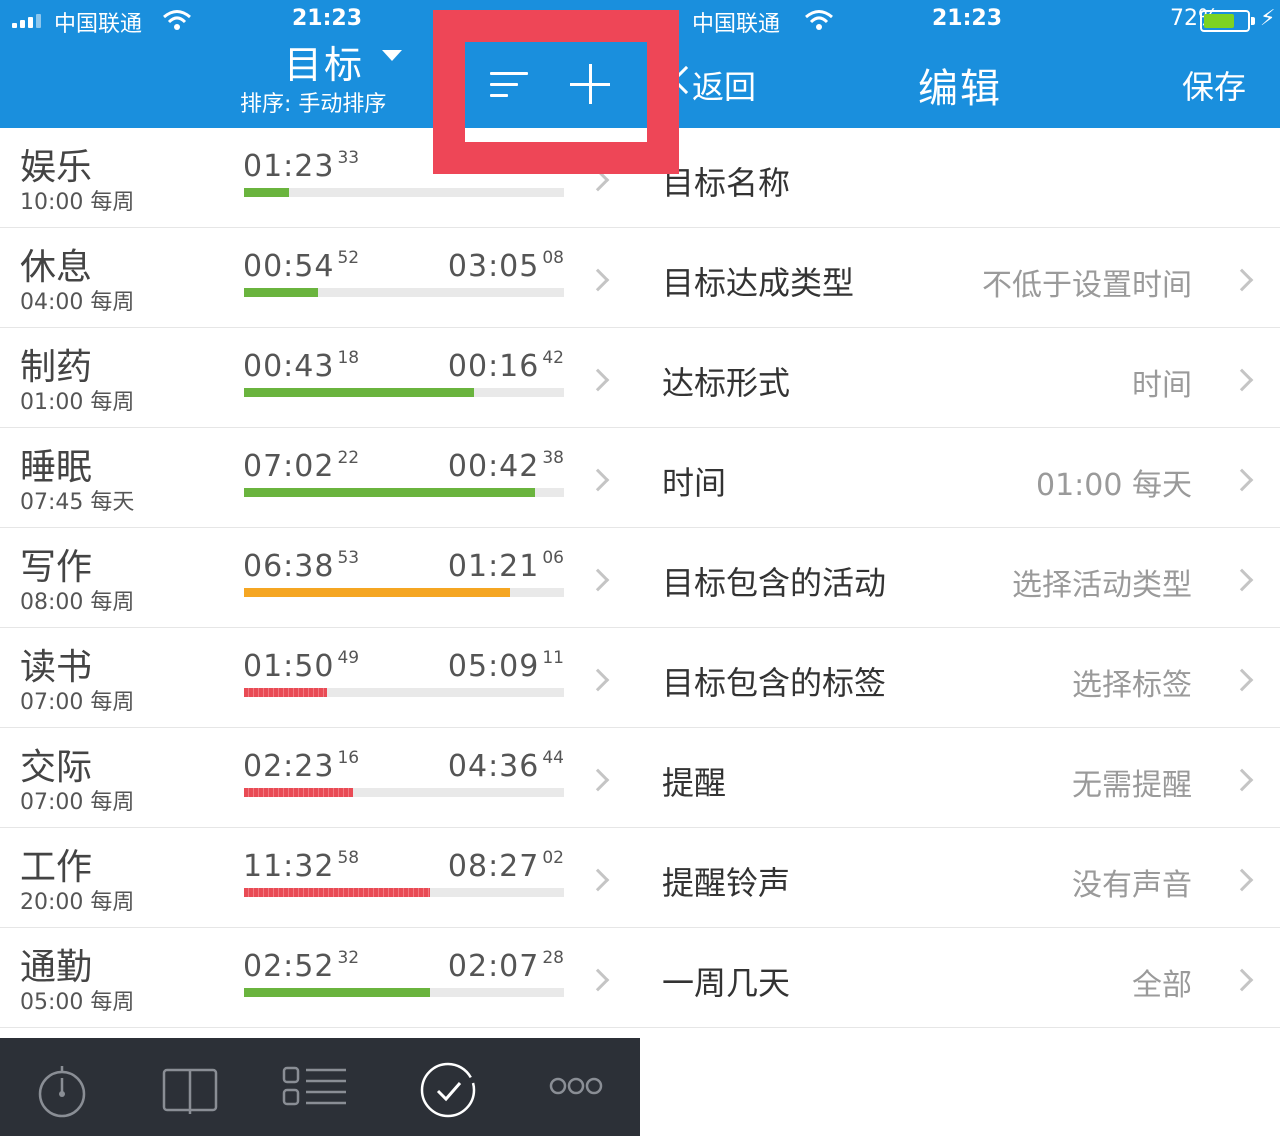 The image size is (1280, 1136). I want to click on form-row-value: 01:00 每天, so click(1114, 485).